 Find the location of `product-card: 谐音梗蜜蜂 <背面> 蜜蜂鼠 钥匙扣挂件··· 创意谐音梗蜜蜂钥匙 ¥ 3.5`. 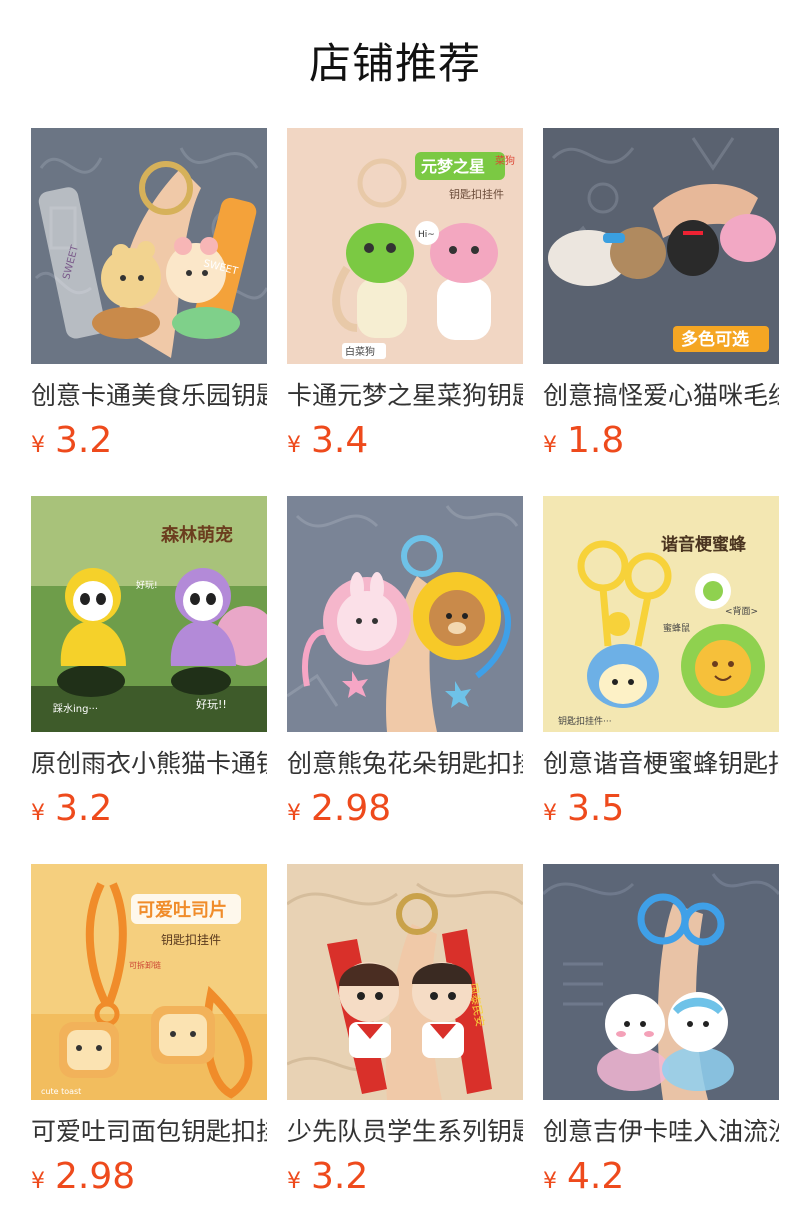

product-card: 谐音梗蜜蜂 <背面> 蜜蜂鼠 钥匙扣挂件··· 创意谐音梗蜜蜂钥匙 ¥ 3.5 is located at coordinates (661, 680).